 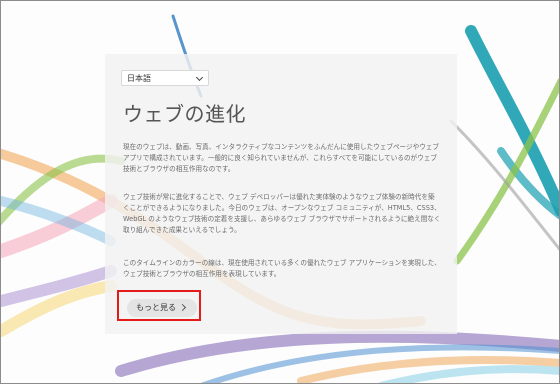 I want to click on language-select: 日本語, so click(x=165, y=78).